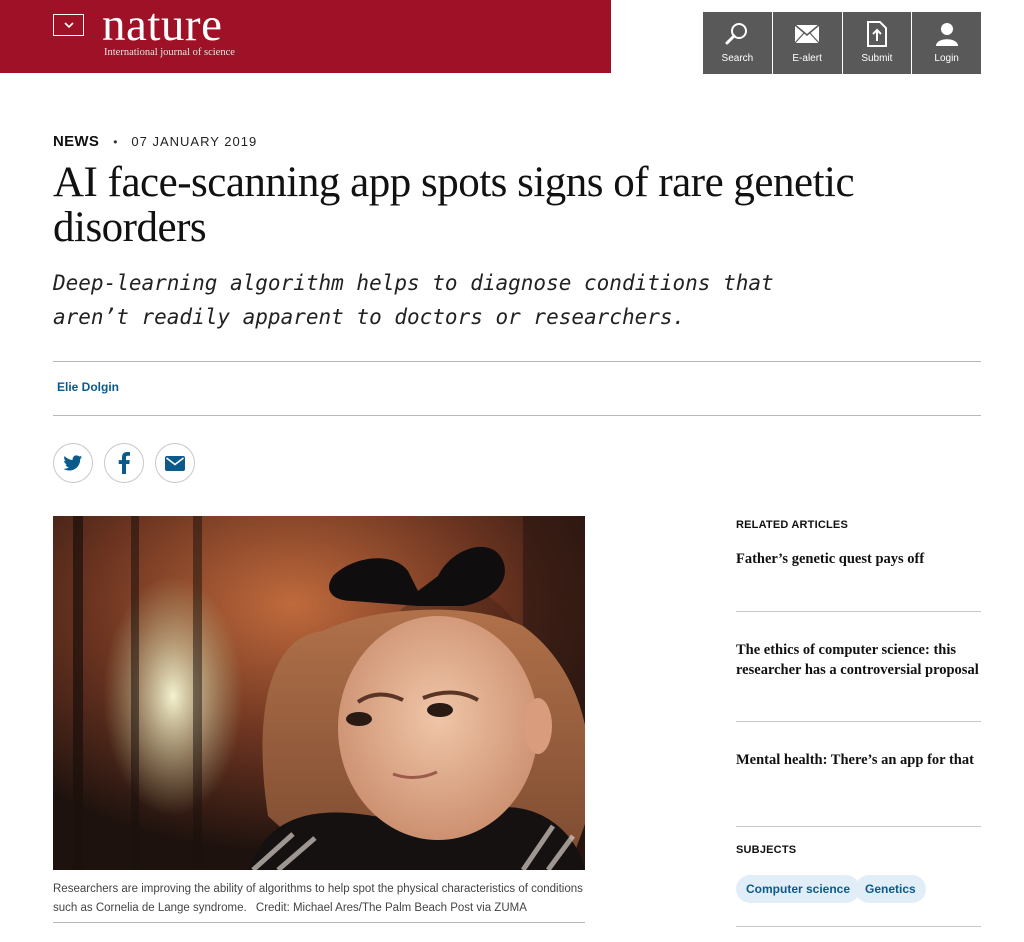 This screenshot has height=942, width=1024. I want to click on share-twitter-button, so click(73, 463).